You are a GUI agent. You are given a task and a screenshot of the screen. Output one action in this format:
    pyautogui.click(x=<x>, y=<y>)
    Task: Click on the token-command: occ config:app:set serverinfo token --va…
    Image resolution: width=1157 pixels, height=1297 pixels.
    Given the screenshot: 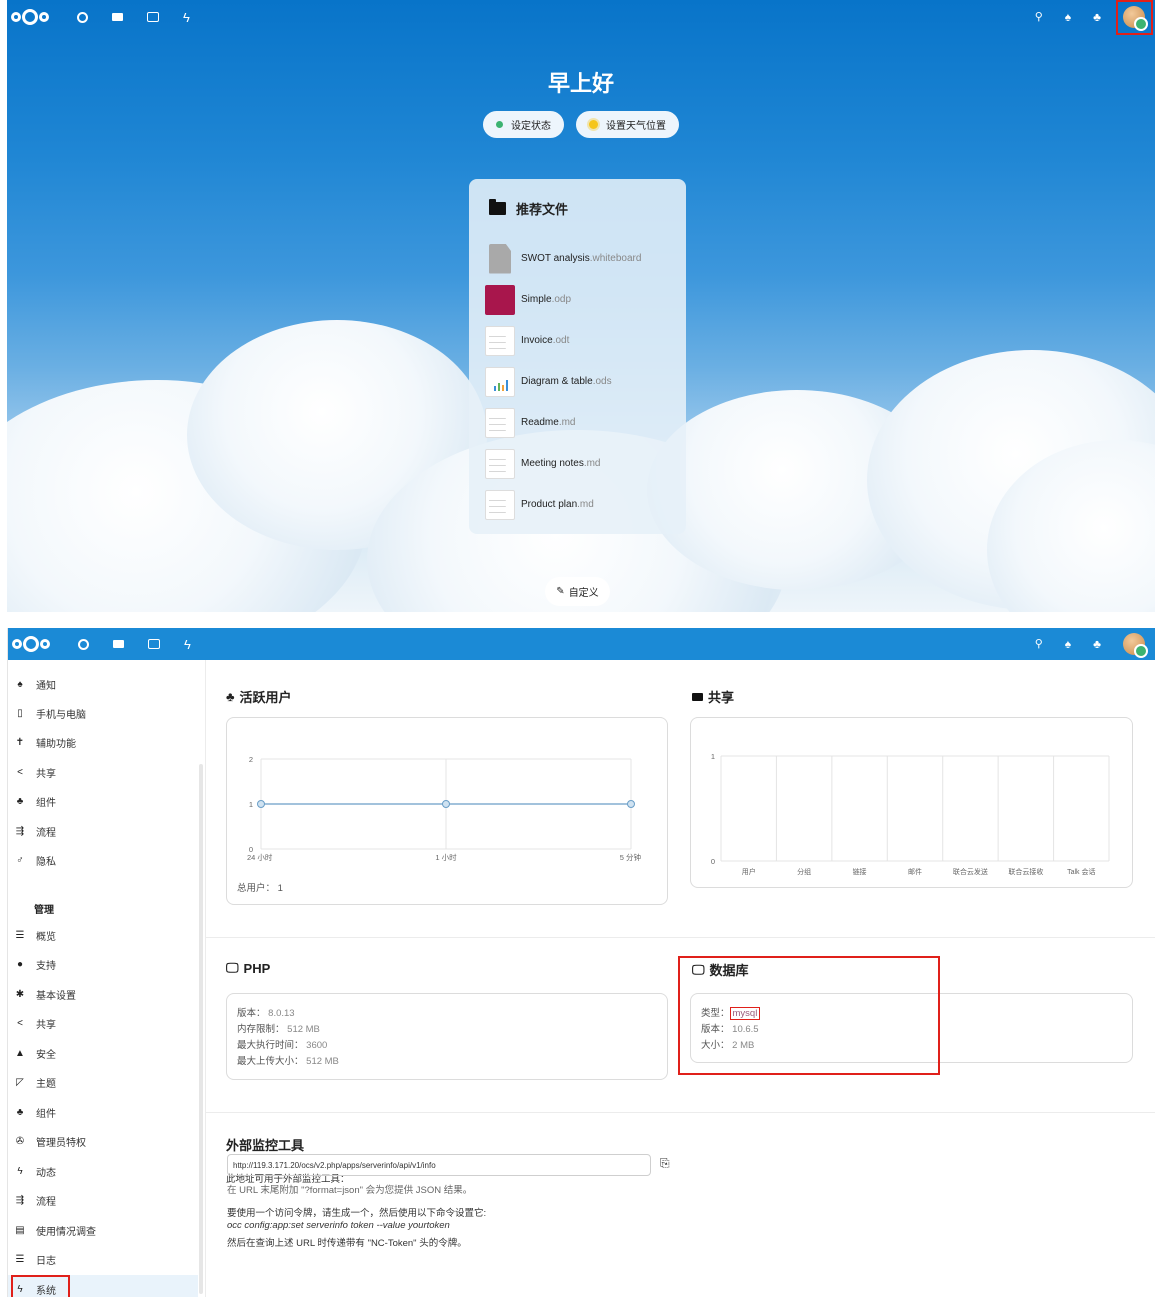 What is the action you would take?
    pyautogui.click(x=338, y=1225)
    